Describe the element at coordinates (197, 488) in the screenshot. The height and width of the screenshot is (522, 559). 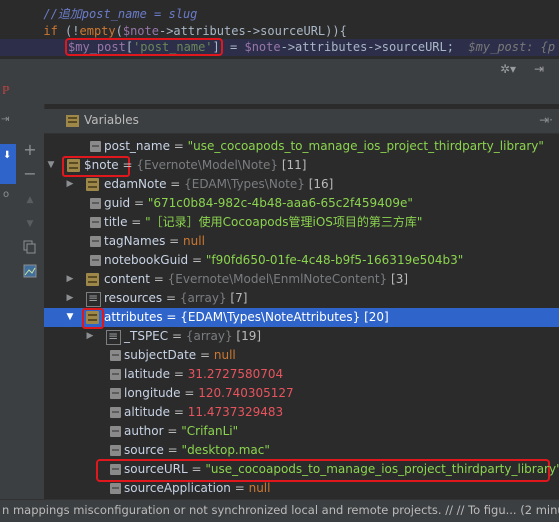
I see `tree-row-label: sourceApplication = null` at that location.